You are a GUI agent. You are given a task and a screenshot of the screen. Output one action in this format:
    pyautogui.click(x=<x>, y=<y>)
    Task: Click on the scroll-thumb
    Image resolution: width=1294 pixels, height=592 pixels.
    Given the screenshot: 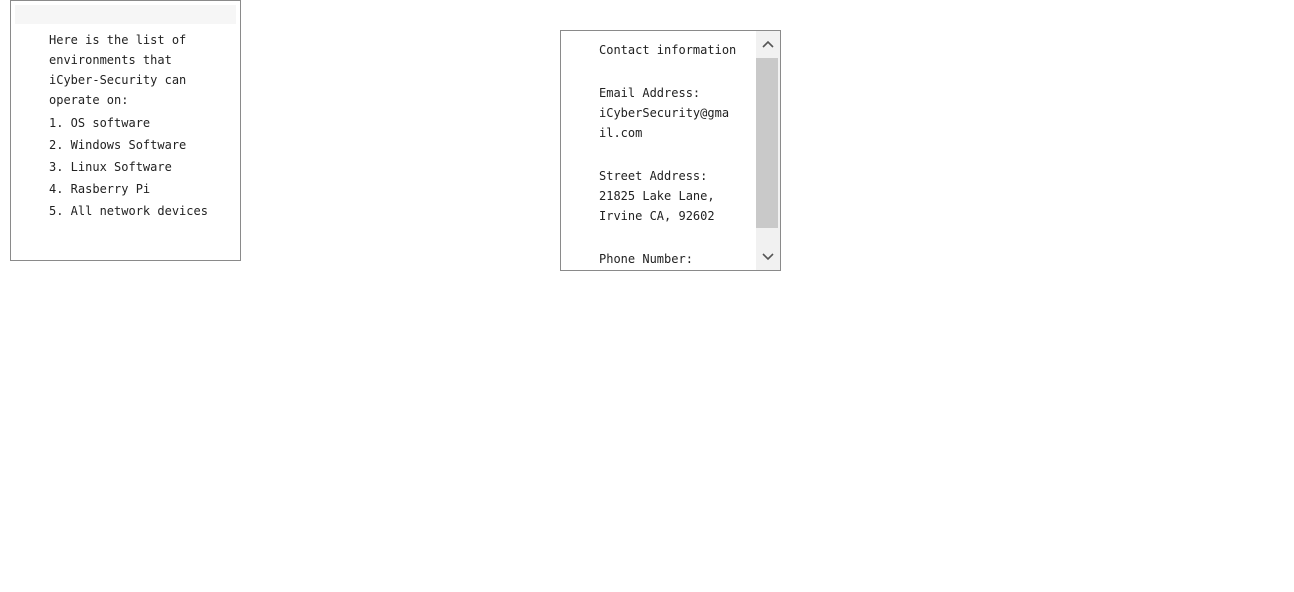 What is the action you would take?
    pyautogui.click(x=767, y=143)
    